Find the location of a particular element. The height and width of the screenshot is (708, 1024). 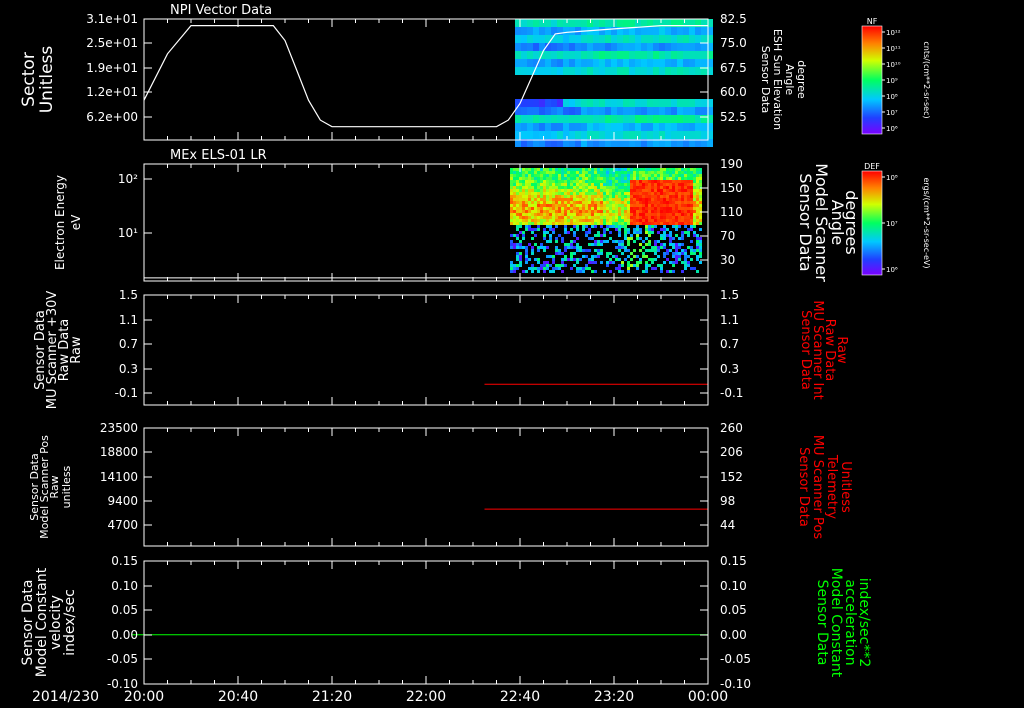

right-tick-label: 44 is located at coordinates (727, 525).